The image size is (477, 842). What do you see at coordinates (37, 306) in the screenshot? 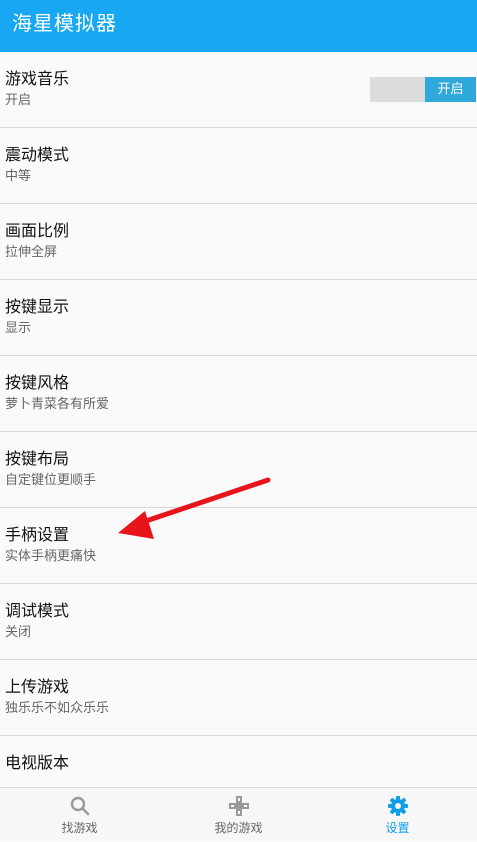
I see `setting-title: 按键显示` at bounding box center [37, 306].